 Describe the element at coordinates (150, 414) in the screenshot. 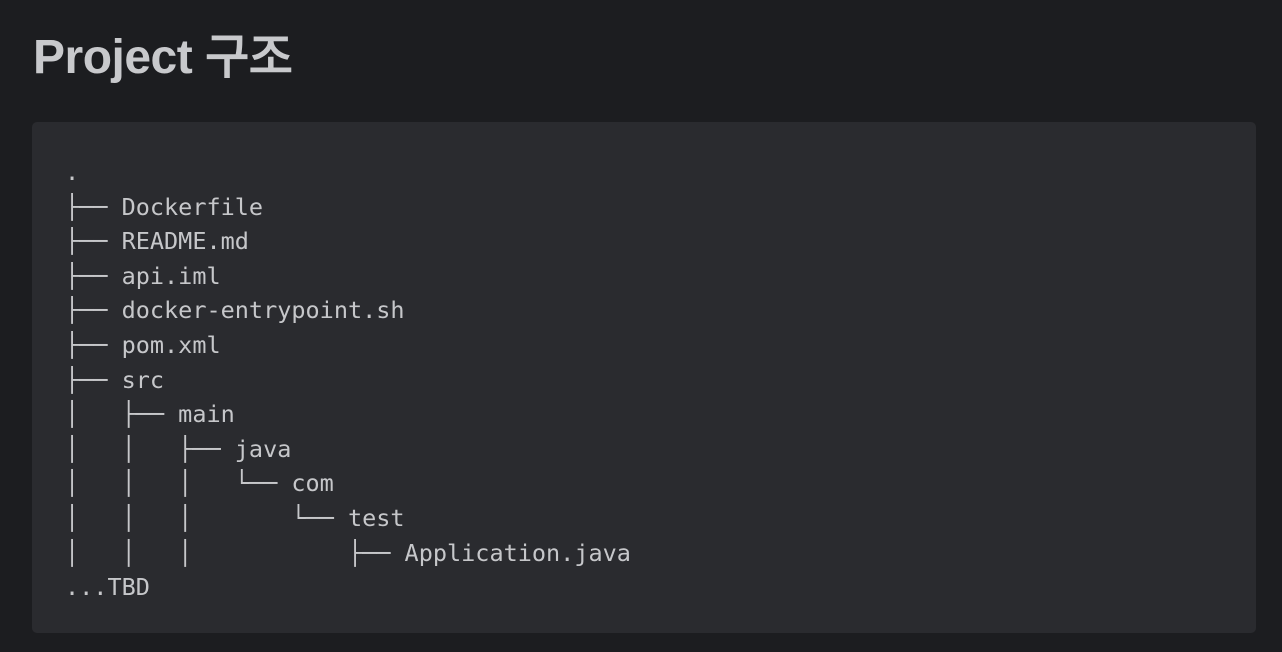

I see `tree-line-main: │ ├── main` at that location.